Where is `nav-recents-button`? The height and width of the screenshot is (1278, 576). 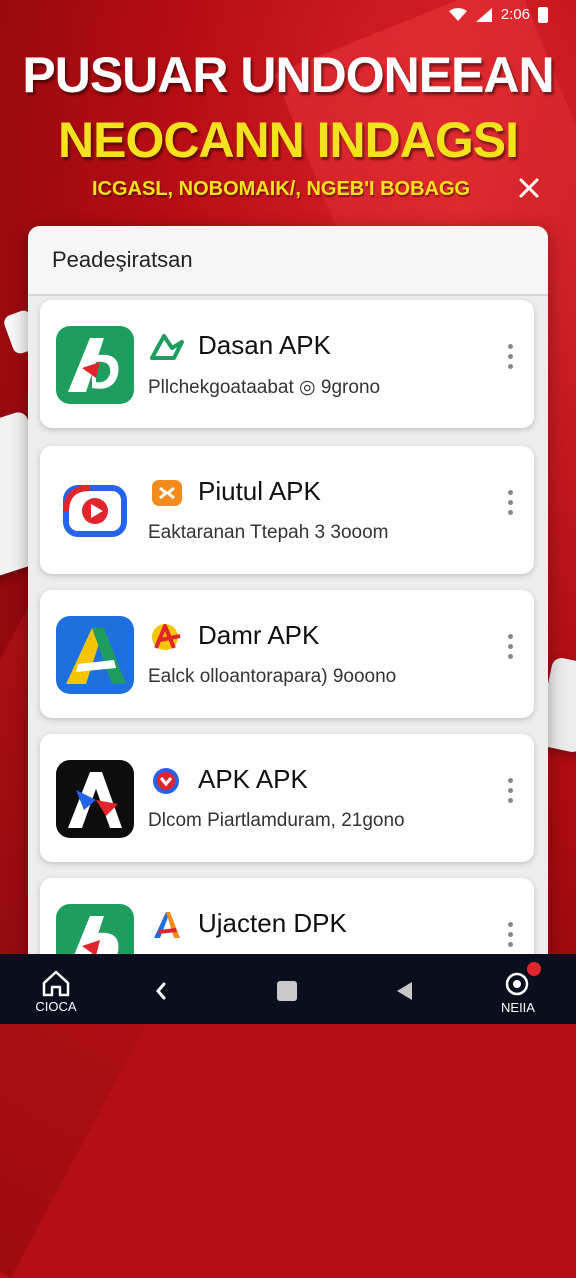
nav-recents-button is located at coordinates (287, 991).